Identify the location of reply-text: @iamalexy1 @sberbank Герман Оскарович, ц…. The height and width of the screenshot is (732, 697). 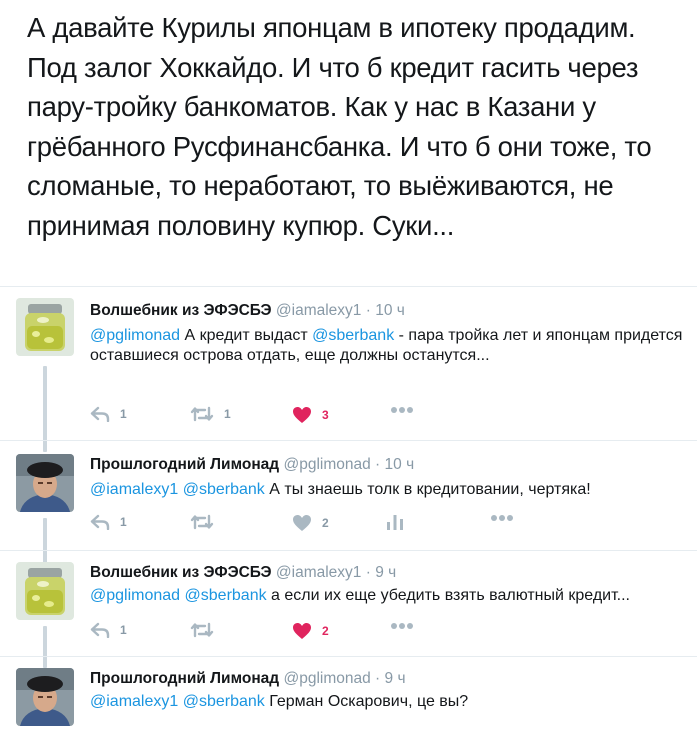
(390, 702).